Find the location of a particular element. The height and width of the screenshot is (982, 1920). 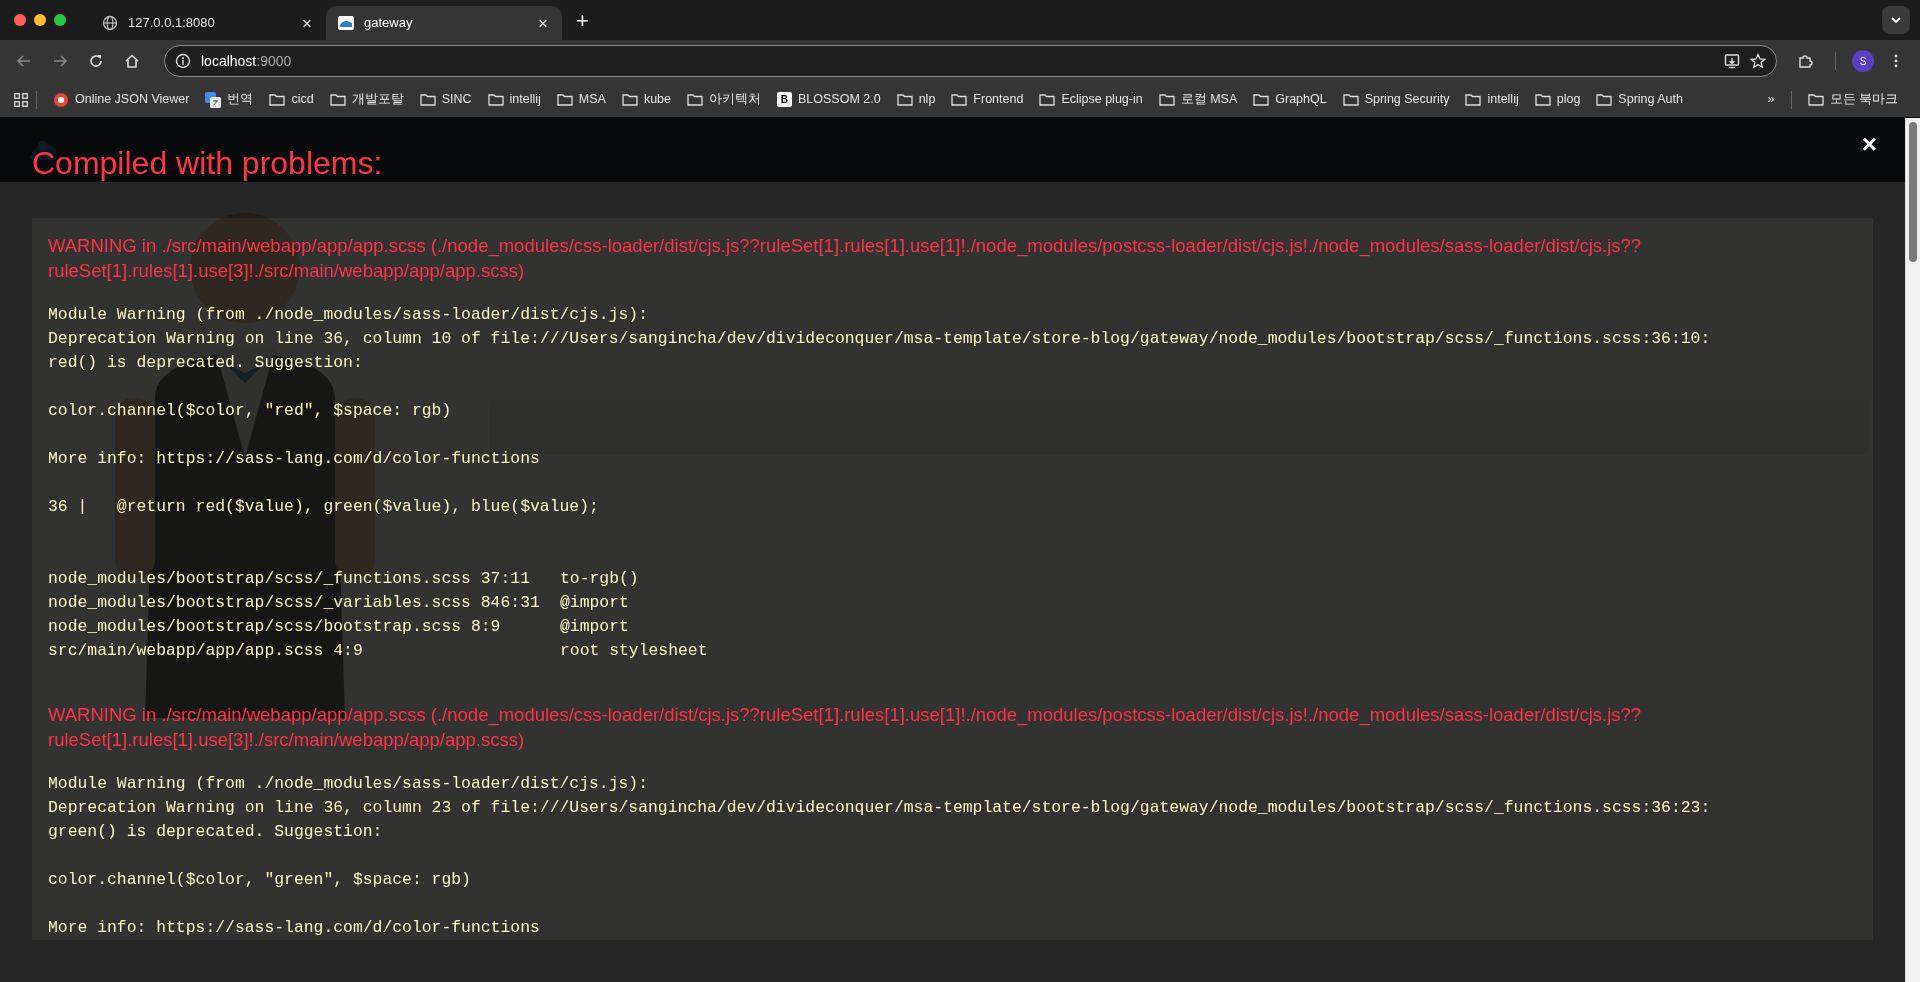

home-icon is located at coordinates (132, 61).